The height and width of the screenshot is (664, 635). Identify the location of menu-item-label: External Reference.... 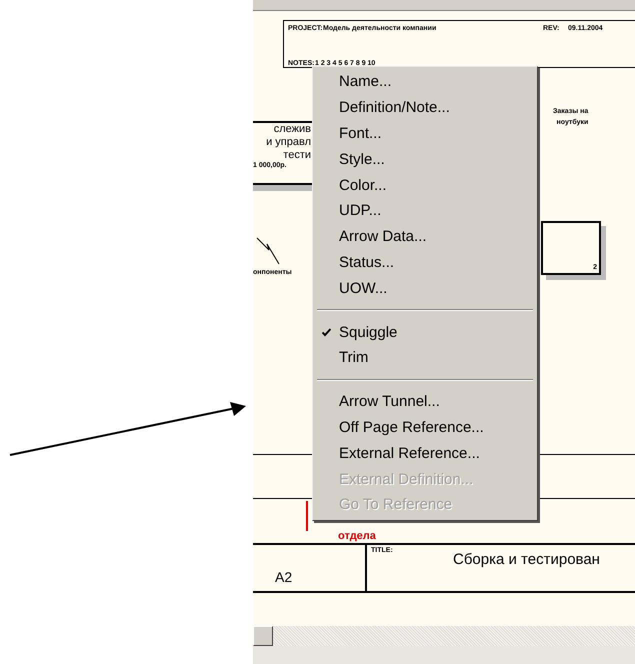
(409, 453).